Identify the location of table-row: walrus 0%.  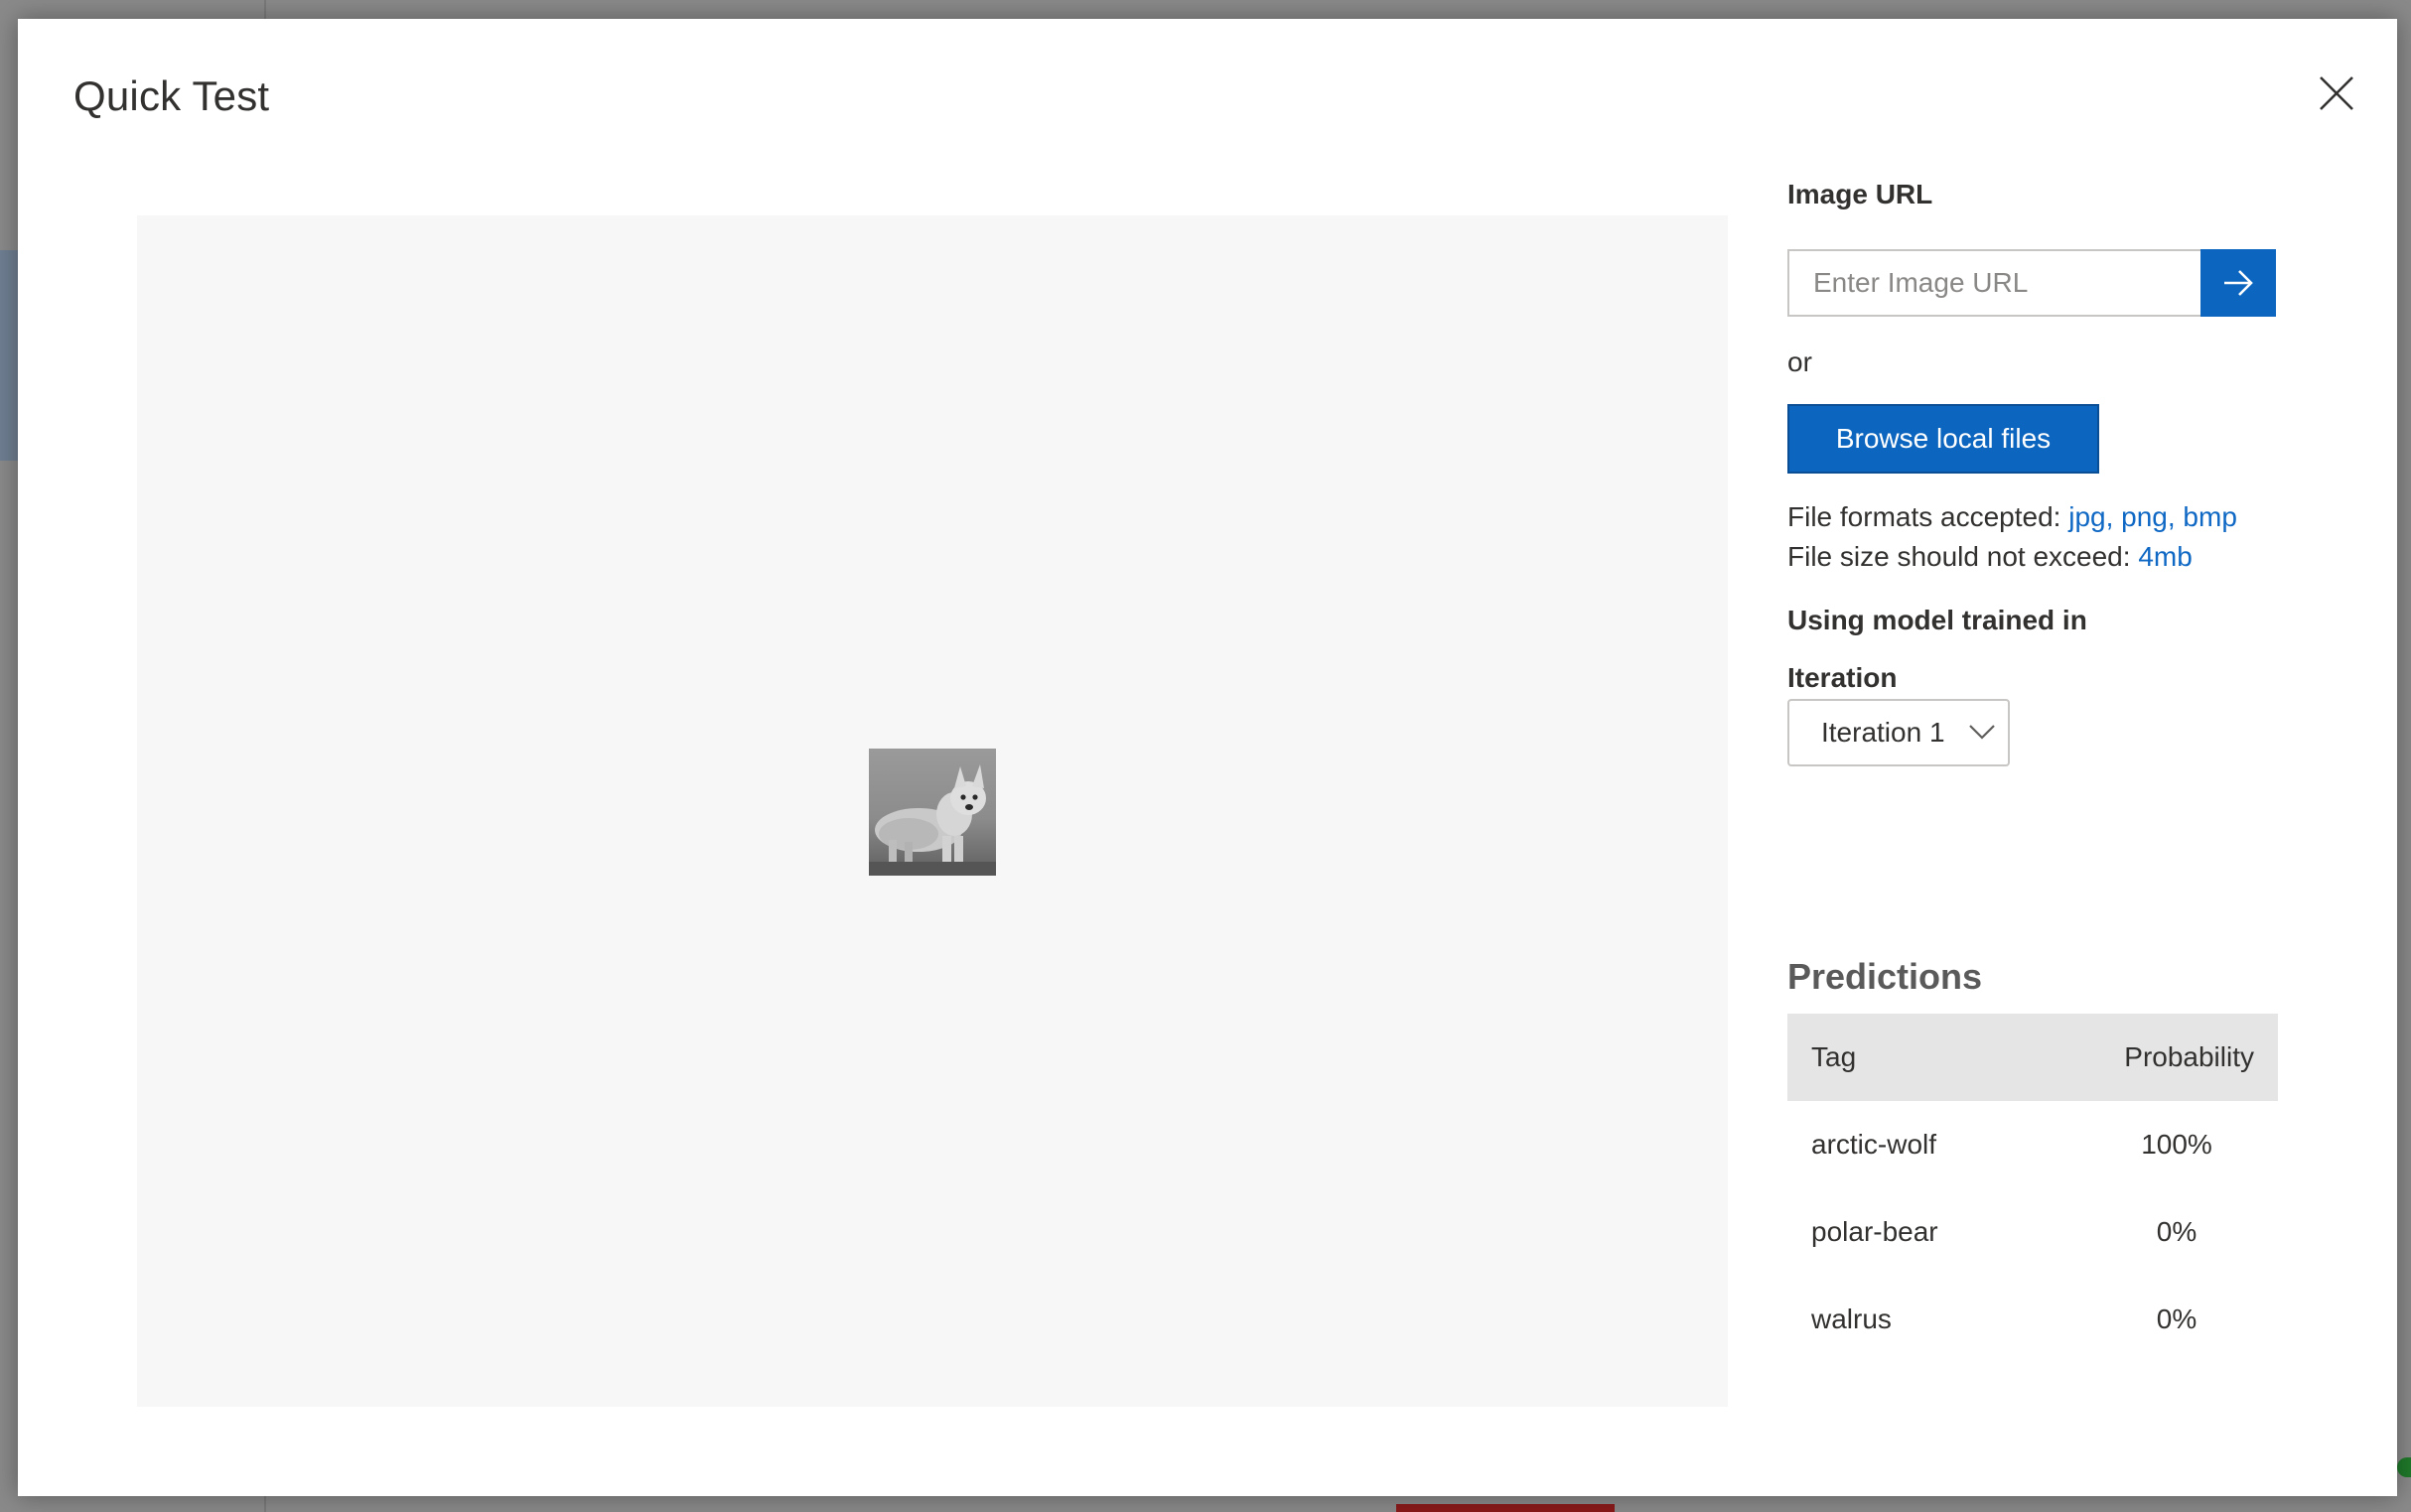
(2032, 1320).